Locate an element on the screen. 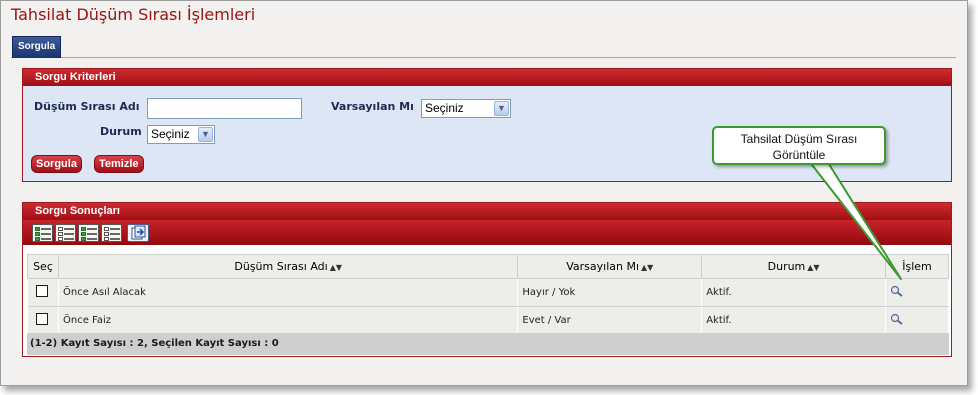  column-header-label: İşlem is located at coordinates (917, 266).